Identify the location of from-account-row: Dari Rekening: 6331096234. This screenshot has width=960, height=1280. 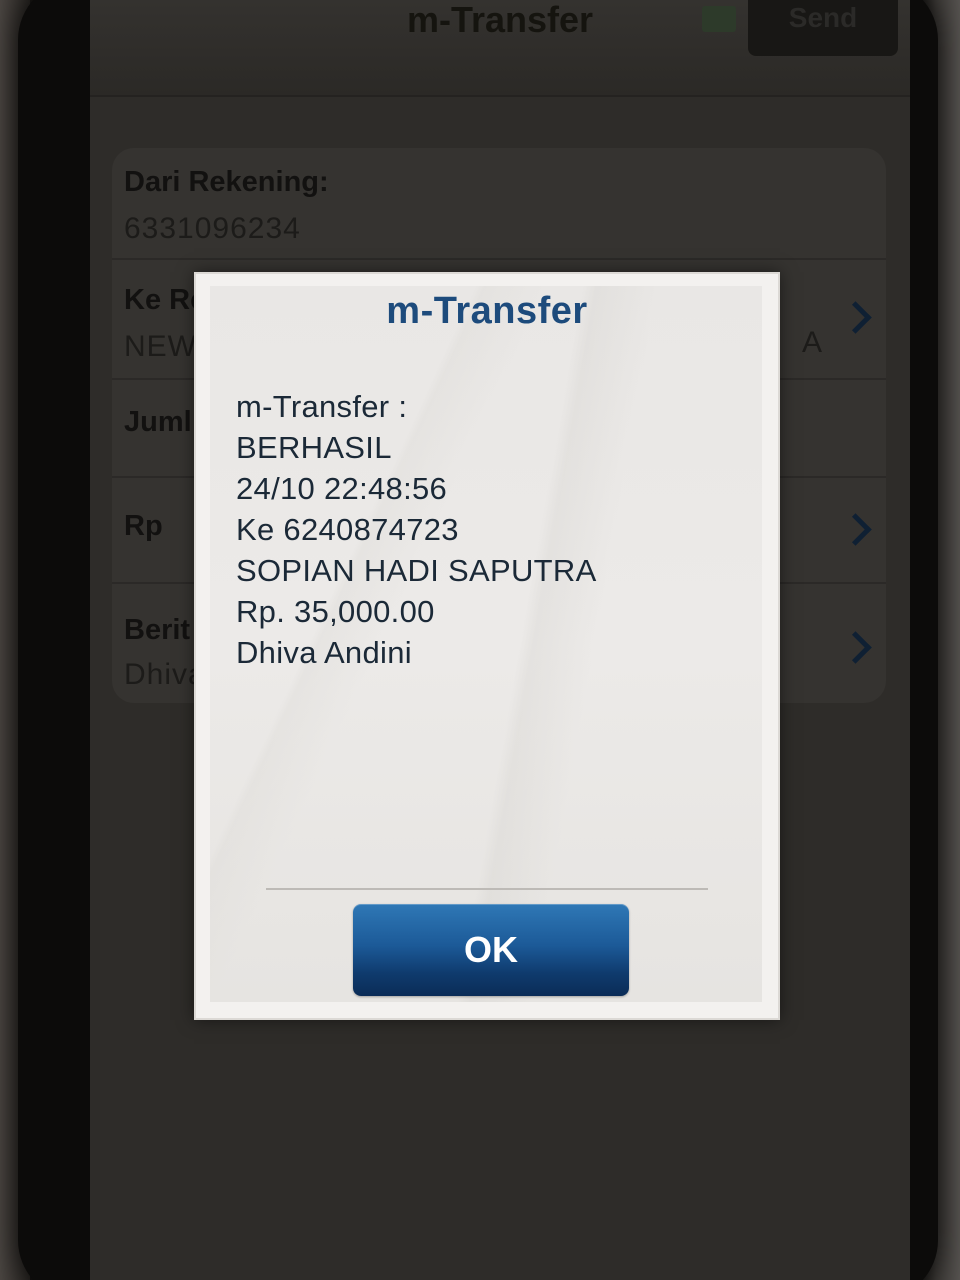
(499, 204).